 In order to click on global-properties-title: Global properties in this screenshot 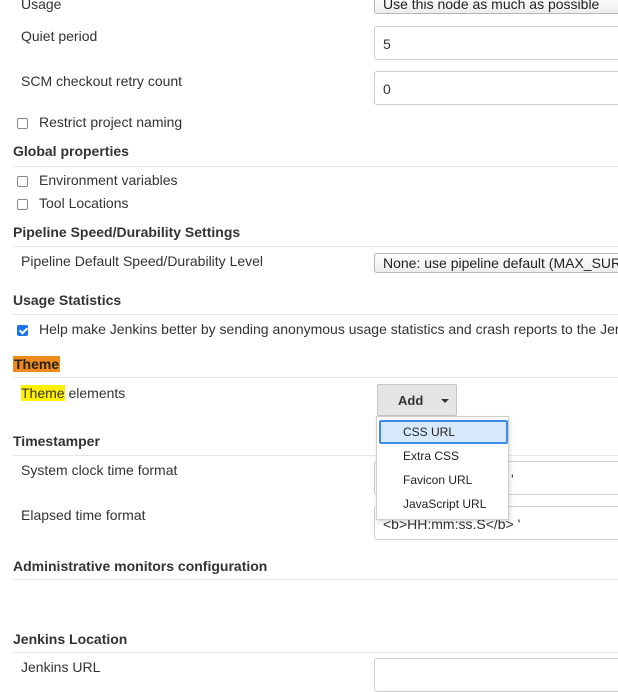, I will do `click(71, 151)`.